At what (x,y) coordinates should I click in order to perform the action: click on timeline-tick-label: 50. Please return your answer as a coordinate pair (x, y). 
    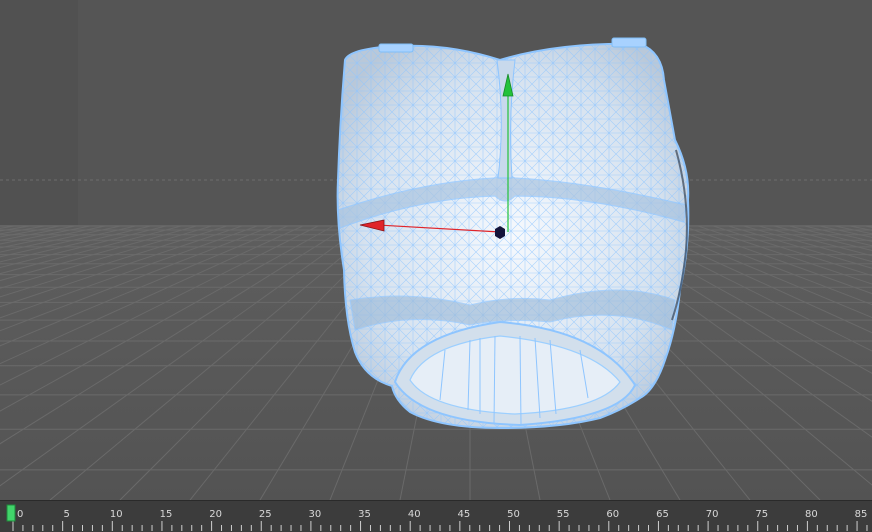
    Looking at the image, I should click on (513, 514).